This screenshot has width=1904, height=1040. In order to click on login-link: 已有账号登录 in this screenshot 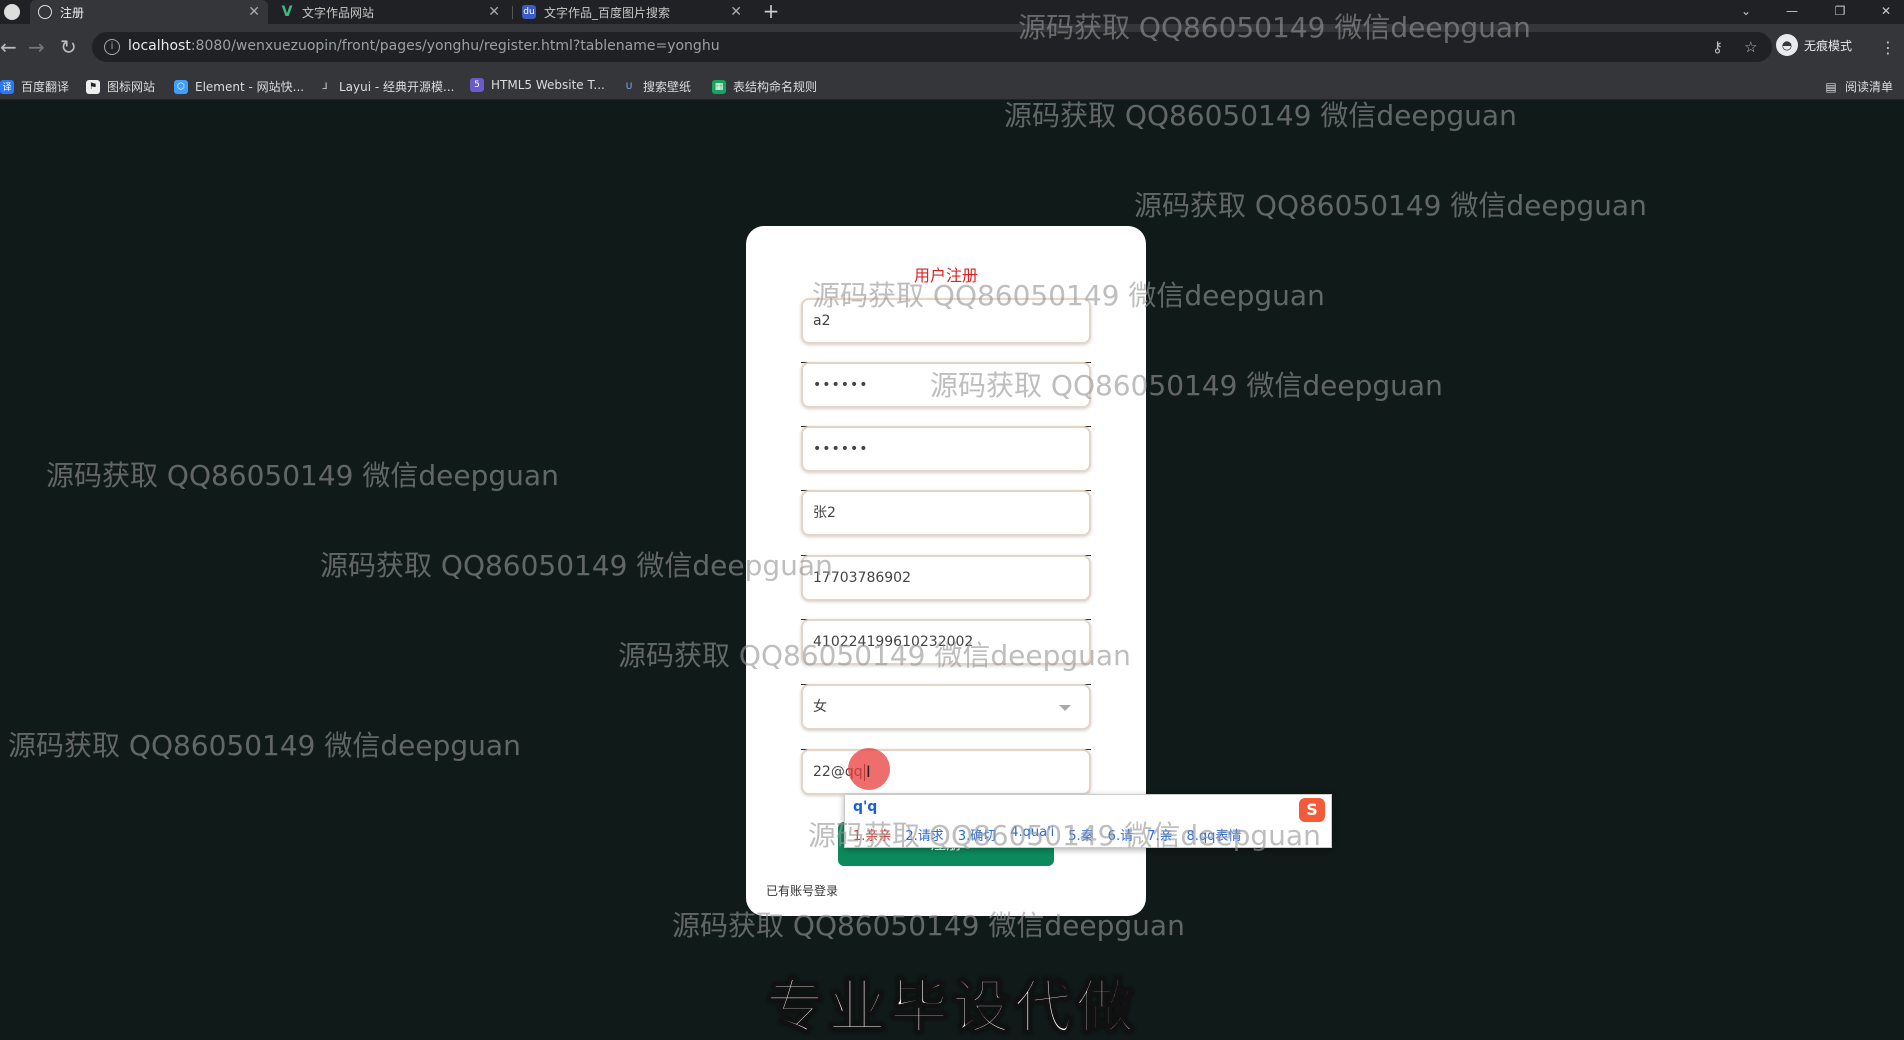, I will do `click(802, 890)`.